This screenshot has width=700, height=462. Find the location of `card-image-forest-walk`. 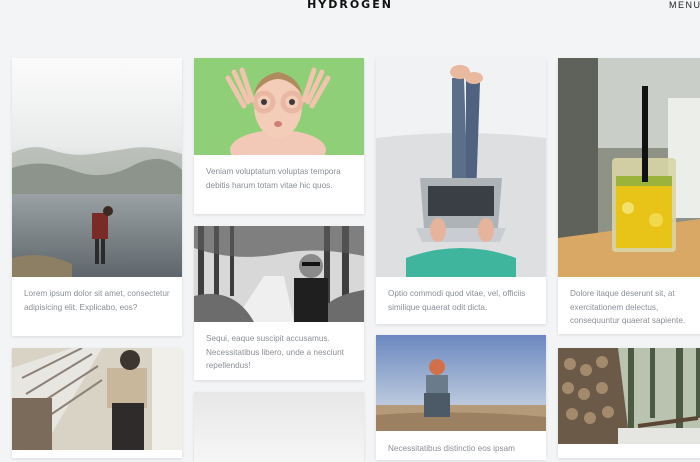

card-image-forest-walk is located at coordinates (279, 274).